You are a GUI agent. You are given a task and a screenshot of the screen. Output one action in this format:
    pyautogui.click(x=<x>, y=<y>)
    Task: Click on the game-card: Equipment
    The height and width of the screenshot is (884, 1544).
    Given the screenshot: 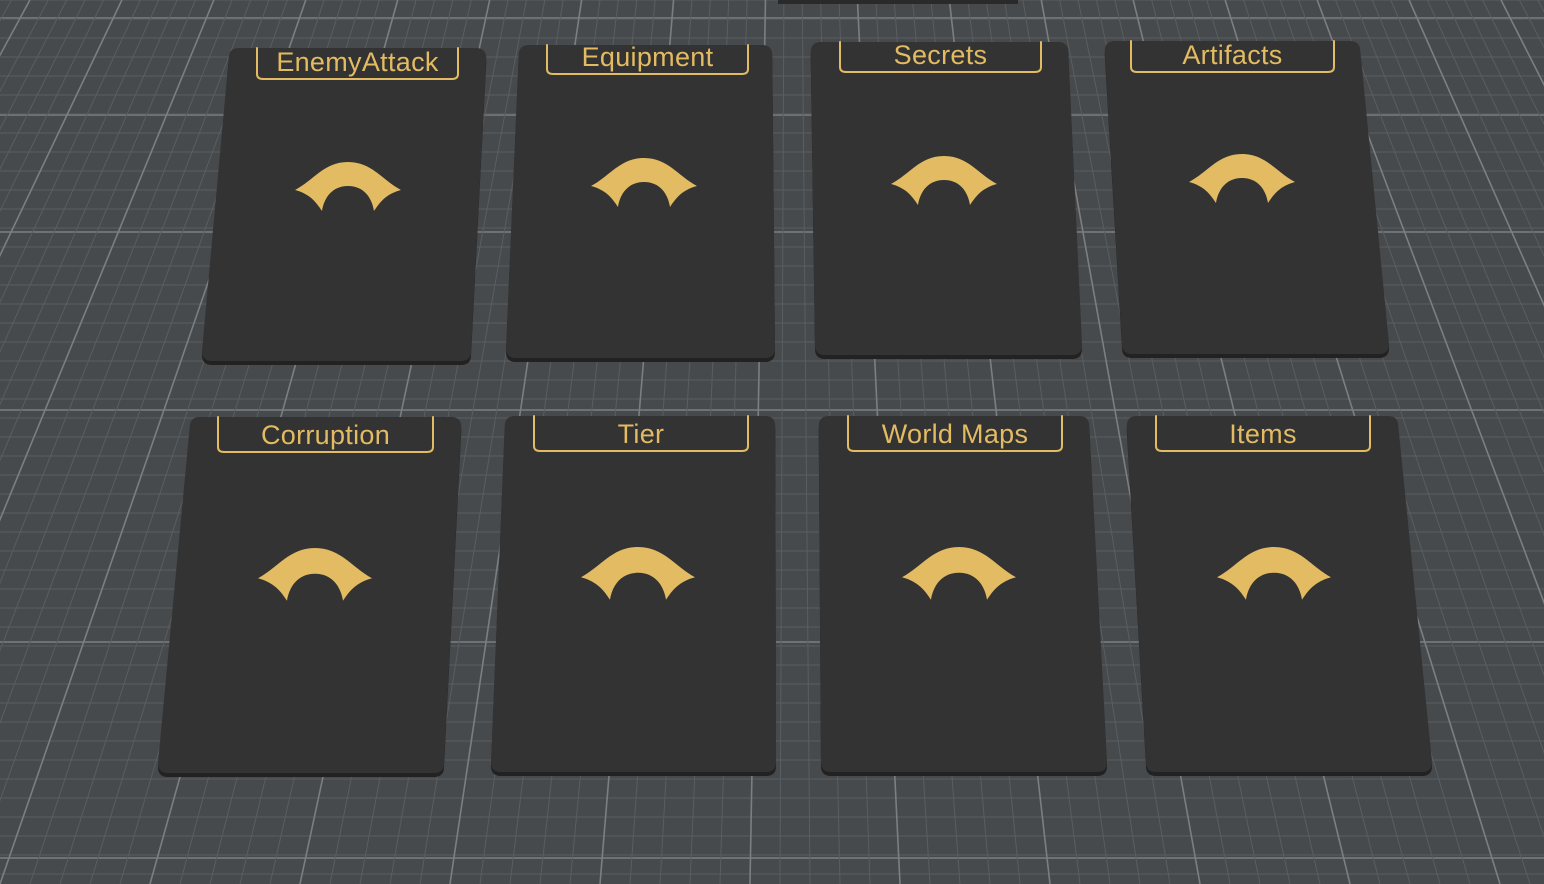 What is the action you would take?
    pyautogui.click(x=640, y=202)
    